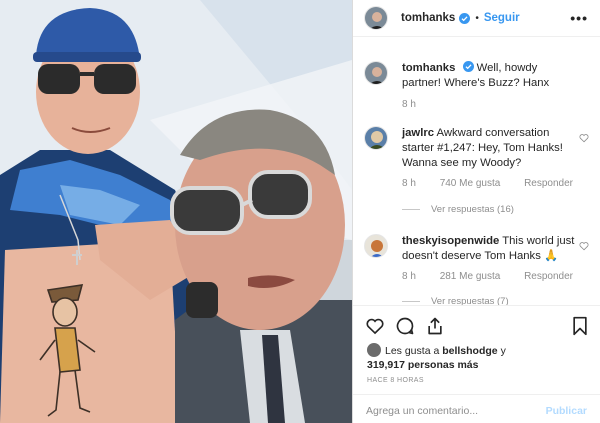 The image size is (600, 423). I want to click on likes-prefix: Les gusta a, so click(412, 351).